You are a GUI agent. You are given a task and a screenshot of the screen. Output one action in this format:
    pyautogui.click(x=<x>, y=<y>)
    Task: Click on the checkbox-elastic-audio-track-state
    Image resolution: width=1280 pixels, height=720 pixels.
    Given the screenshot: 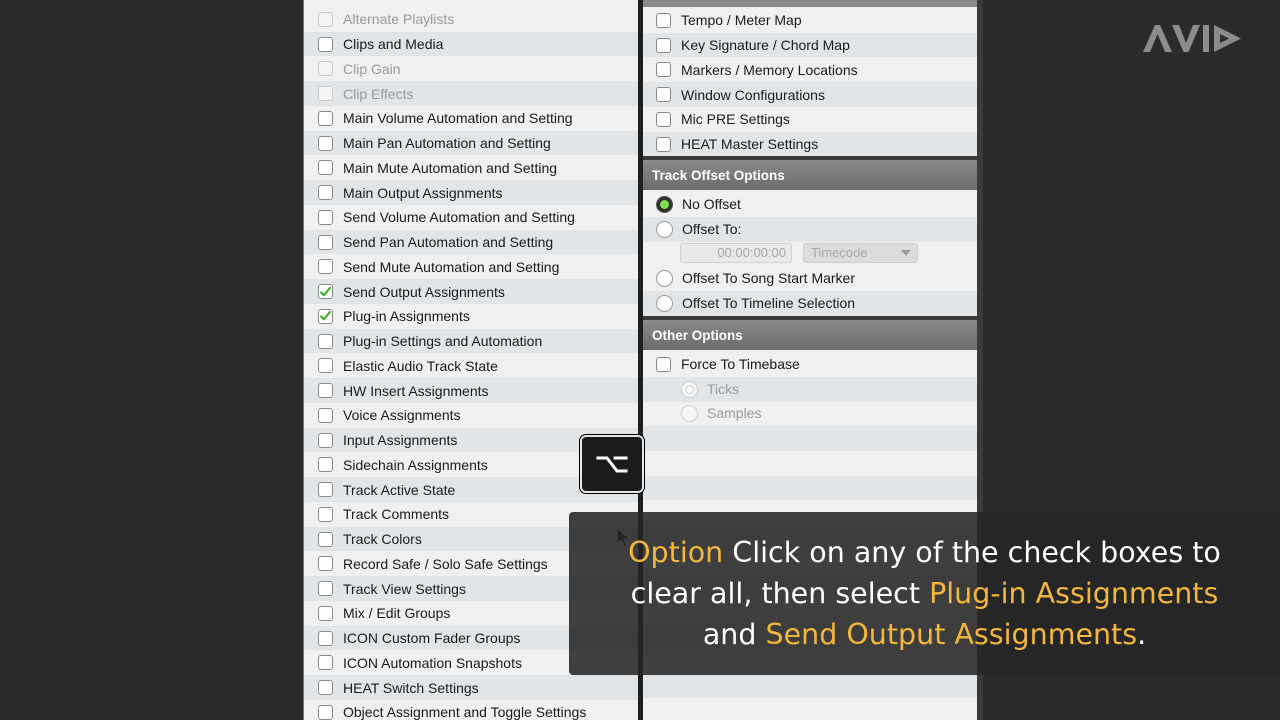 What is the action you would take?
    pyautogui.click(x=325, y=366)
    